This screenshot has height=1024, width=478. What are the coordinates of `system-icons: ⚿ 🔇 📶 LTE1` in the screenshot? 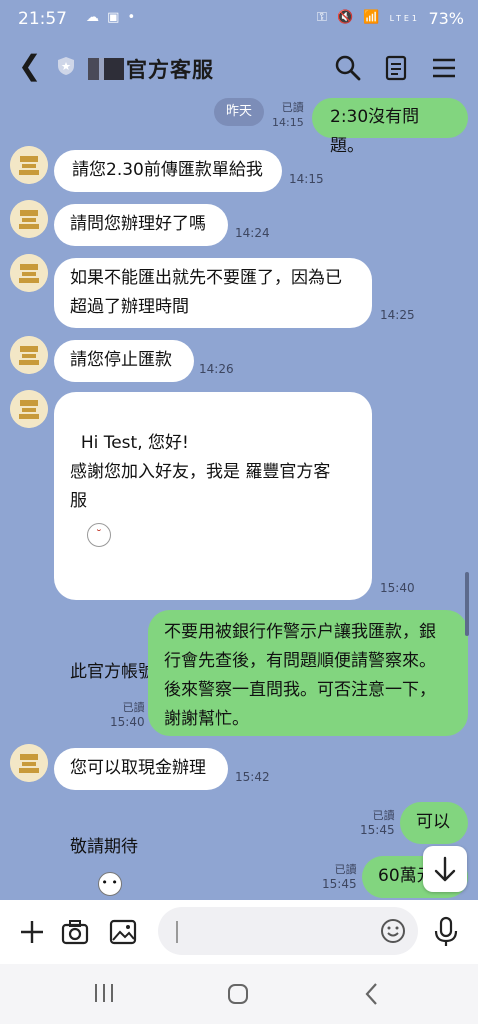 It's located at (368, 17).